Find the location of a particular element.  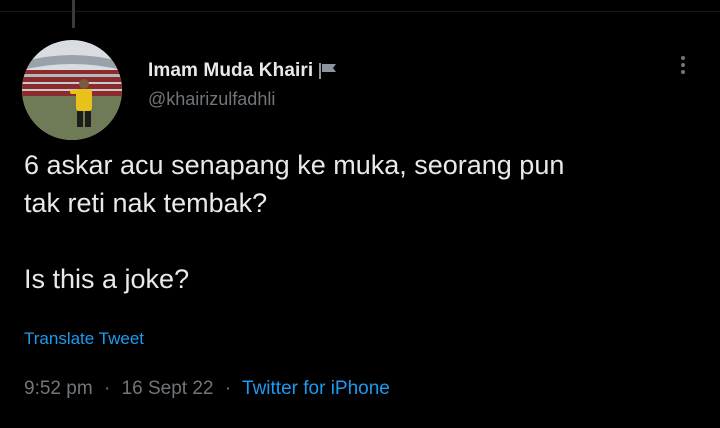

tweet-source-link: Twitter for iPhone is located at coordinates (316, 388).